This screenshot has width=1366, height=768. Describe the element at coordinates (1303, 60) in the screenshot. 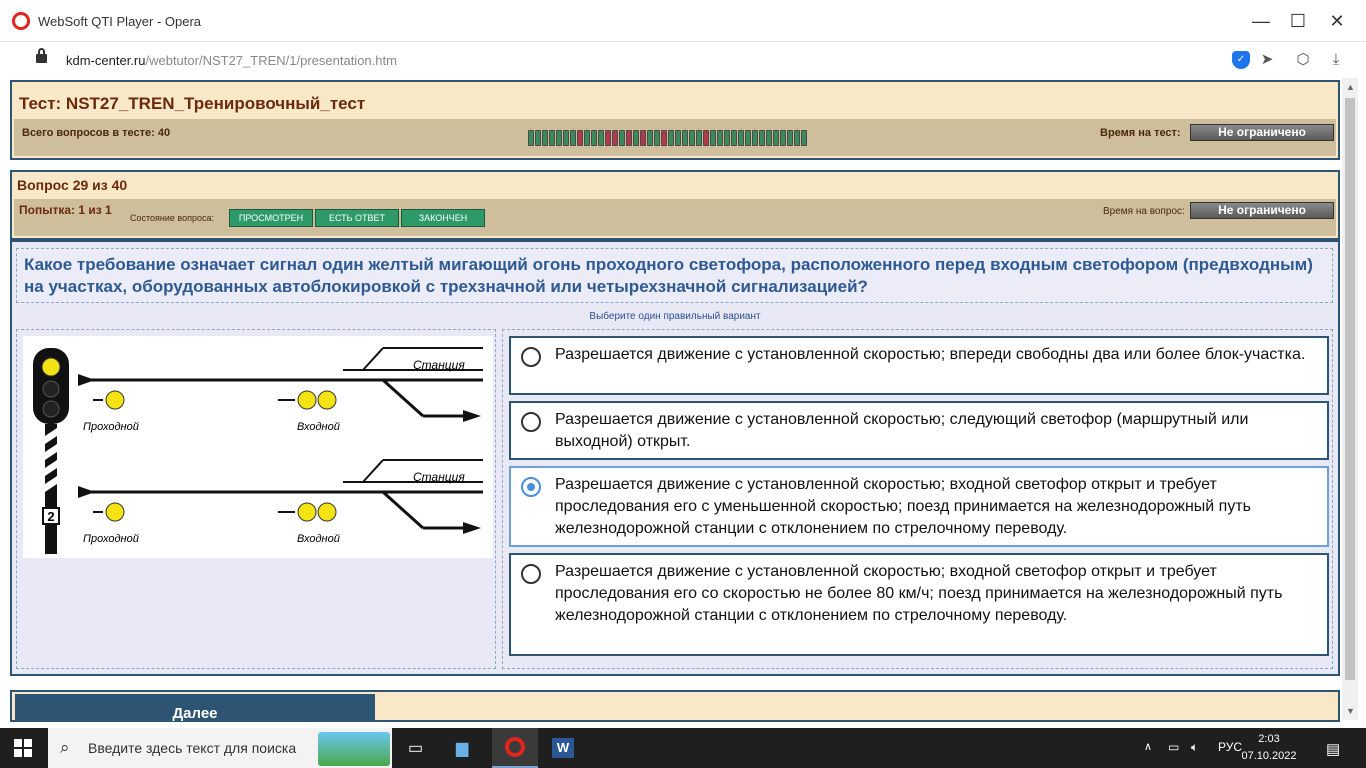

I see `cube-icon: ⬡` at that location.